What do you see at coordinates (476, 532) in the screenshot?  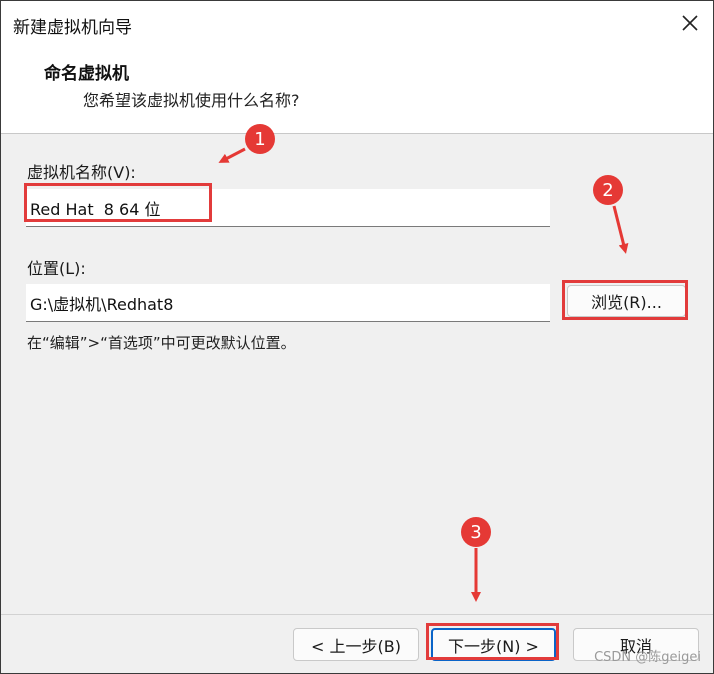 I see `annotation-marker-3: 3` at bounding box center [476, 532].